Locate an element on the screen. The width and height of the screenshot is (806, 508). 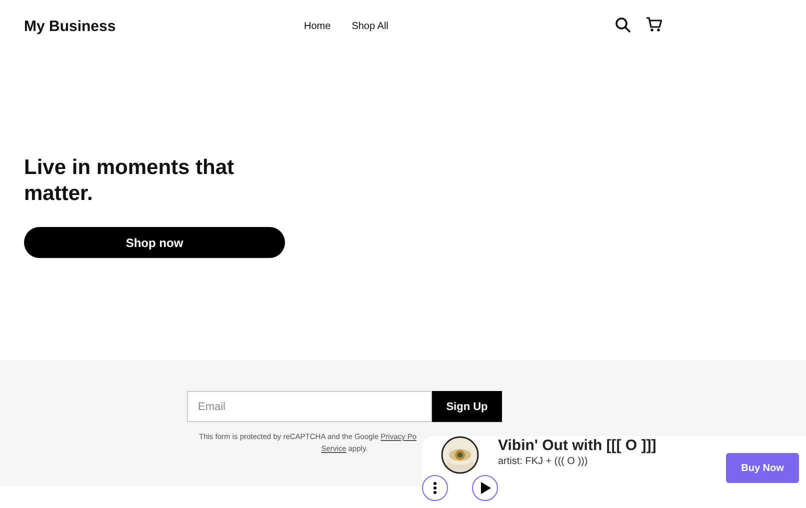
sign-up-button: Sign Up is located at coordinates (467, 406).